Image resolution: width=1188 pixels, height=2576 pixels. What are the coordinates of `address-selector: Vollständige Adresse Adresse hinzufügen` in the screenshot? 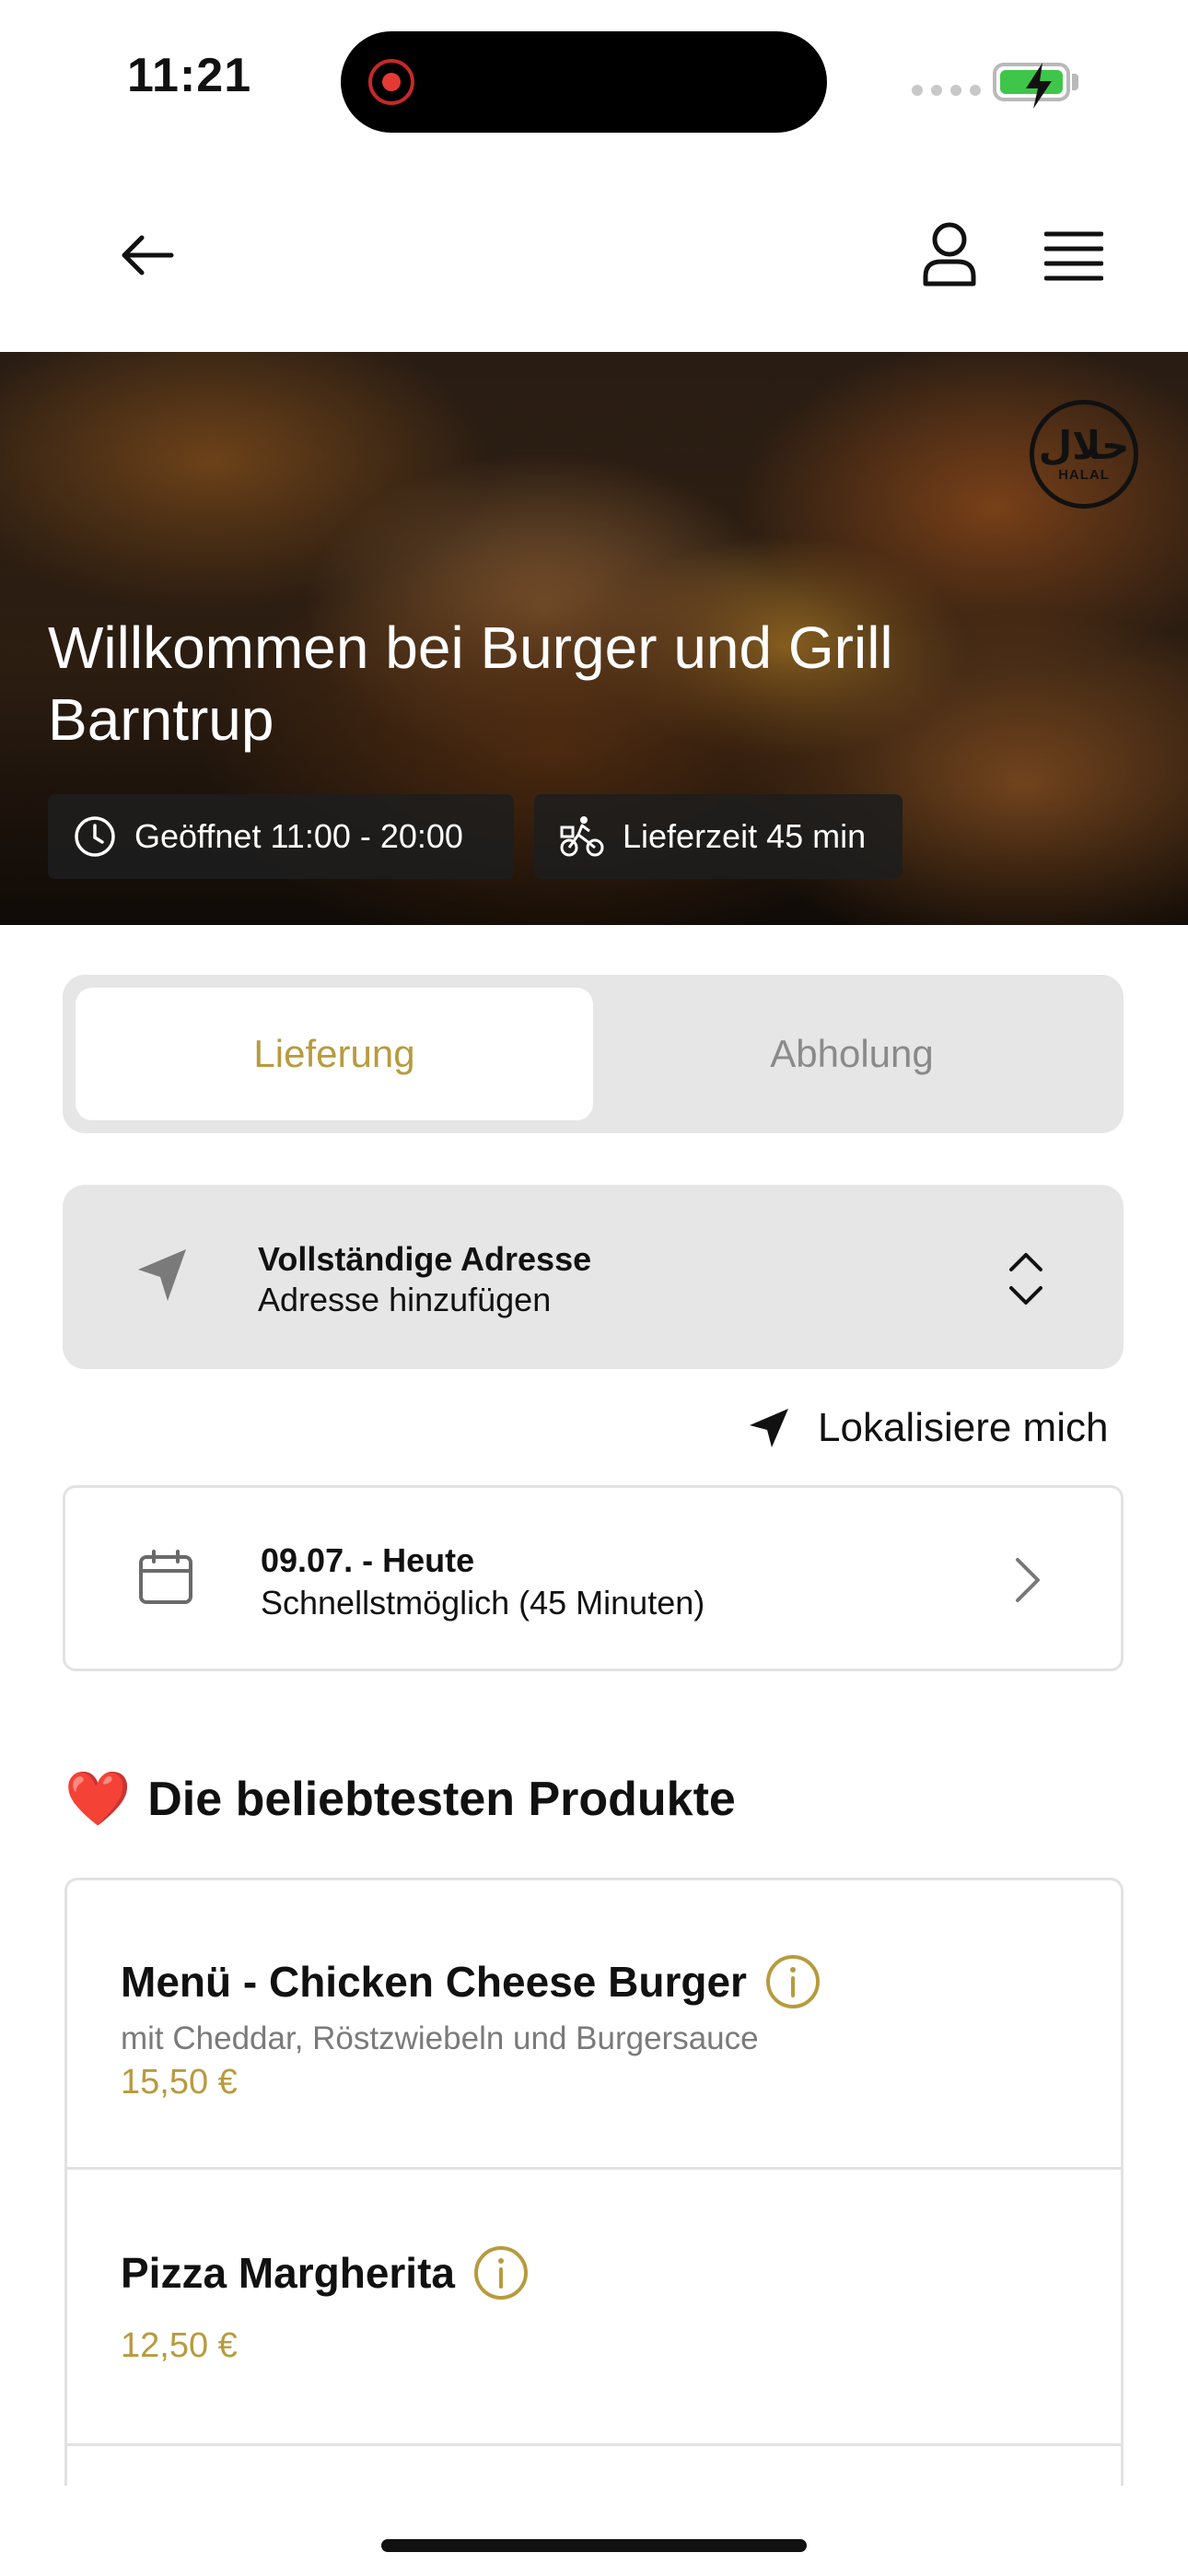 It's located at (593, 1277).